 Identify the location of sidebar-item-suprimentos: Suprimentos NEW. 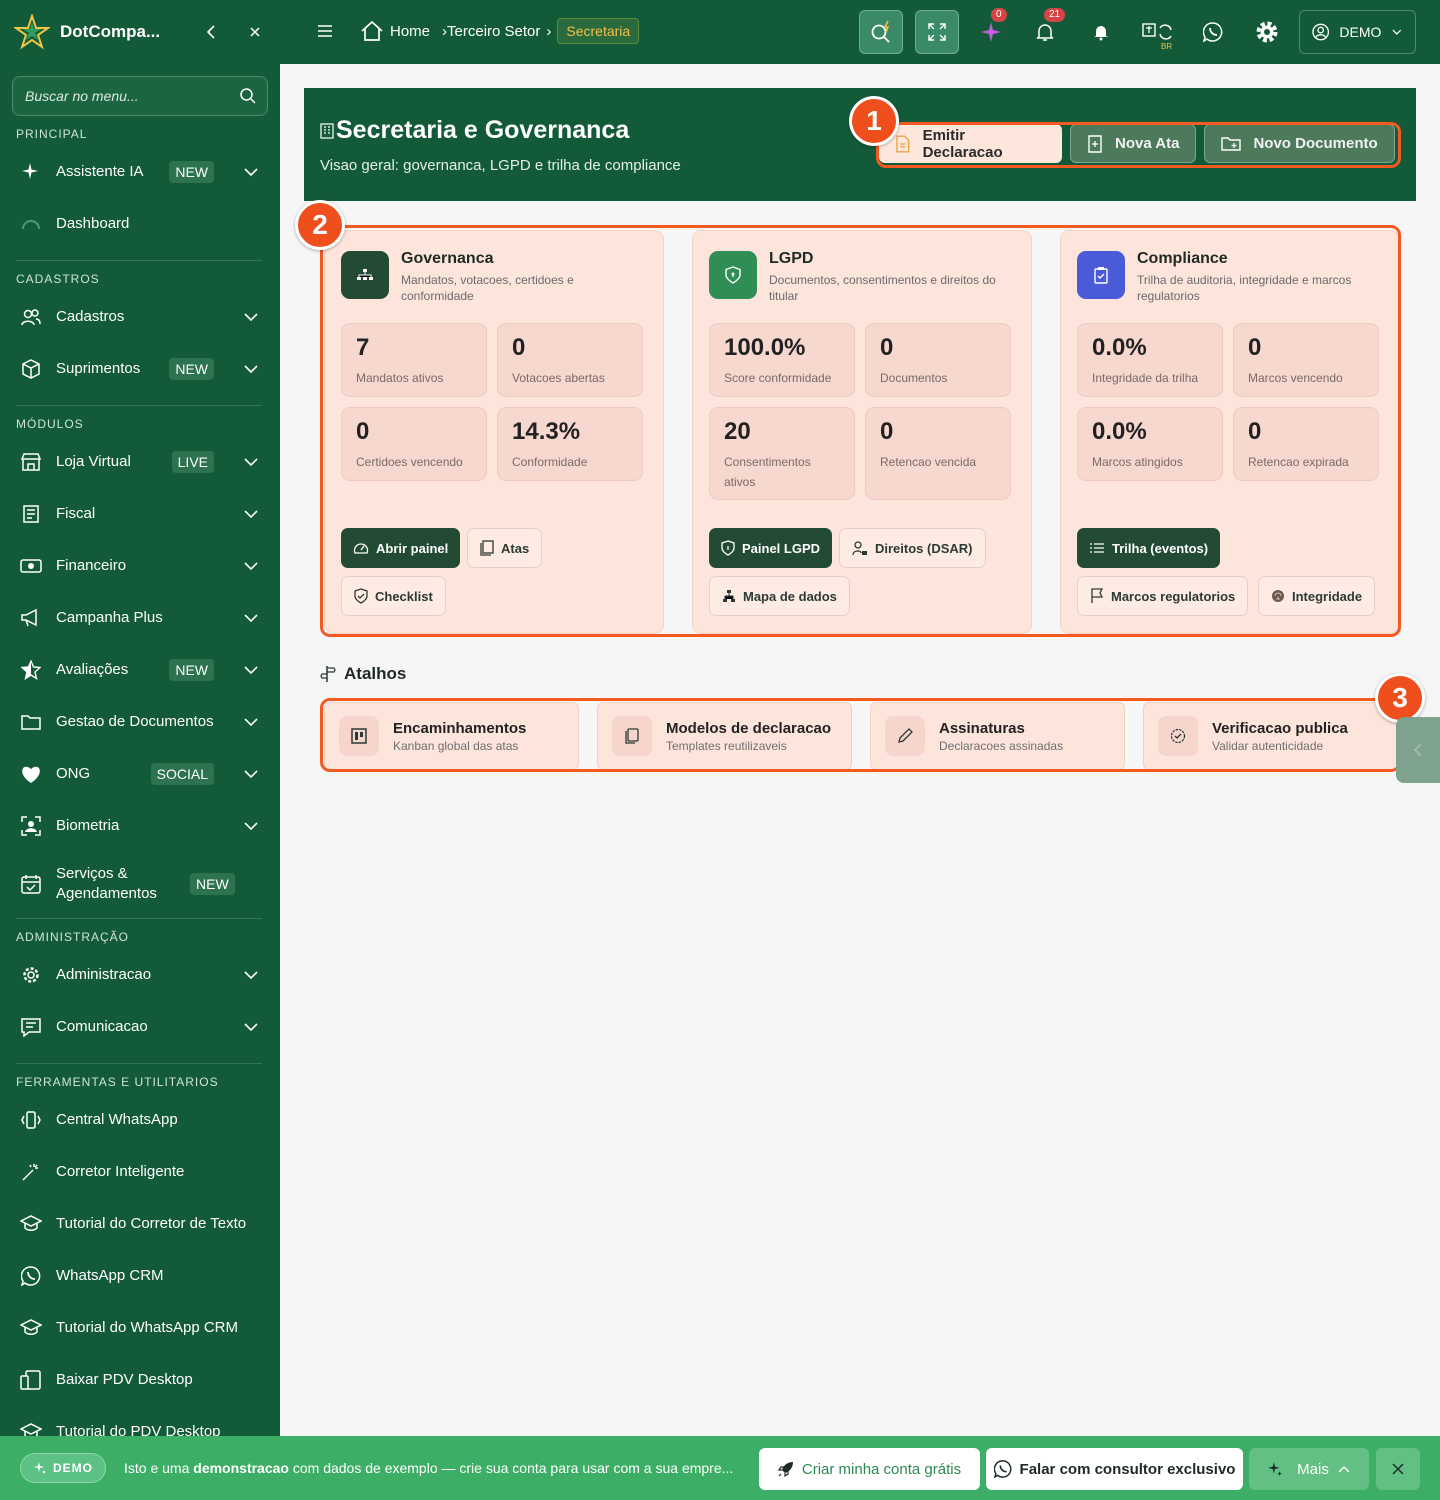
(140, 369).